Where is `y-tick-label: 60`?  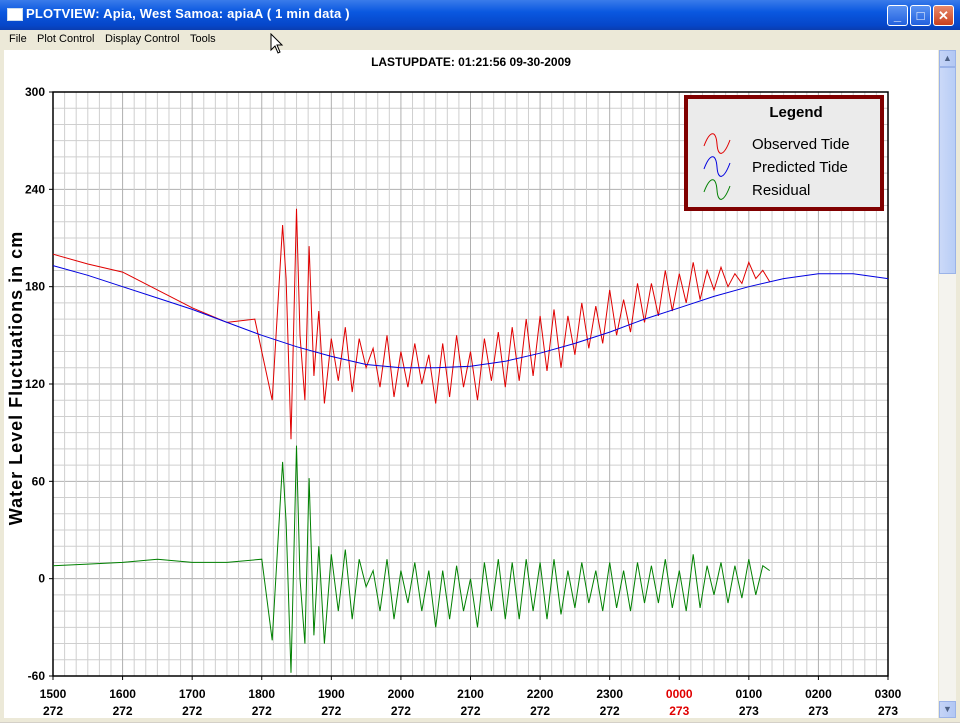 y-tick-label: 60 is located at coordinates (39, 481).